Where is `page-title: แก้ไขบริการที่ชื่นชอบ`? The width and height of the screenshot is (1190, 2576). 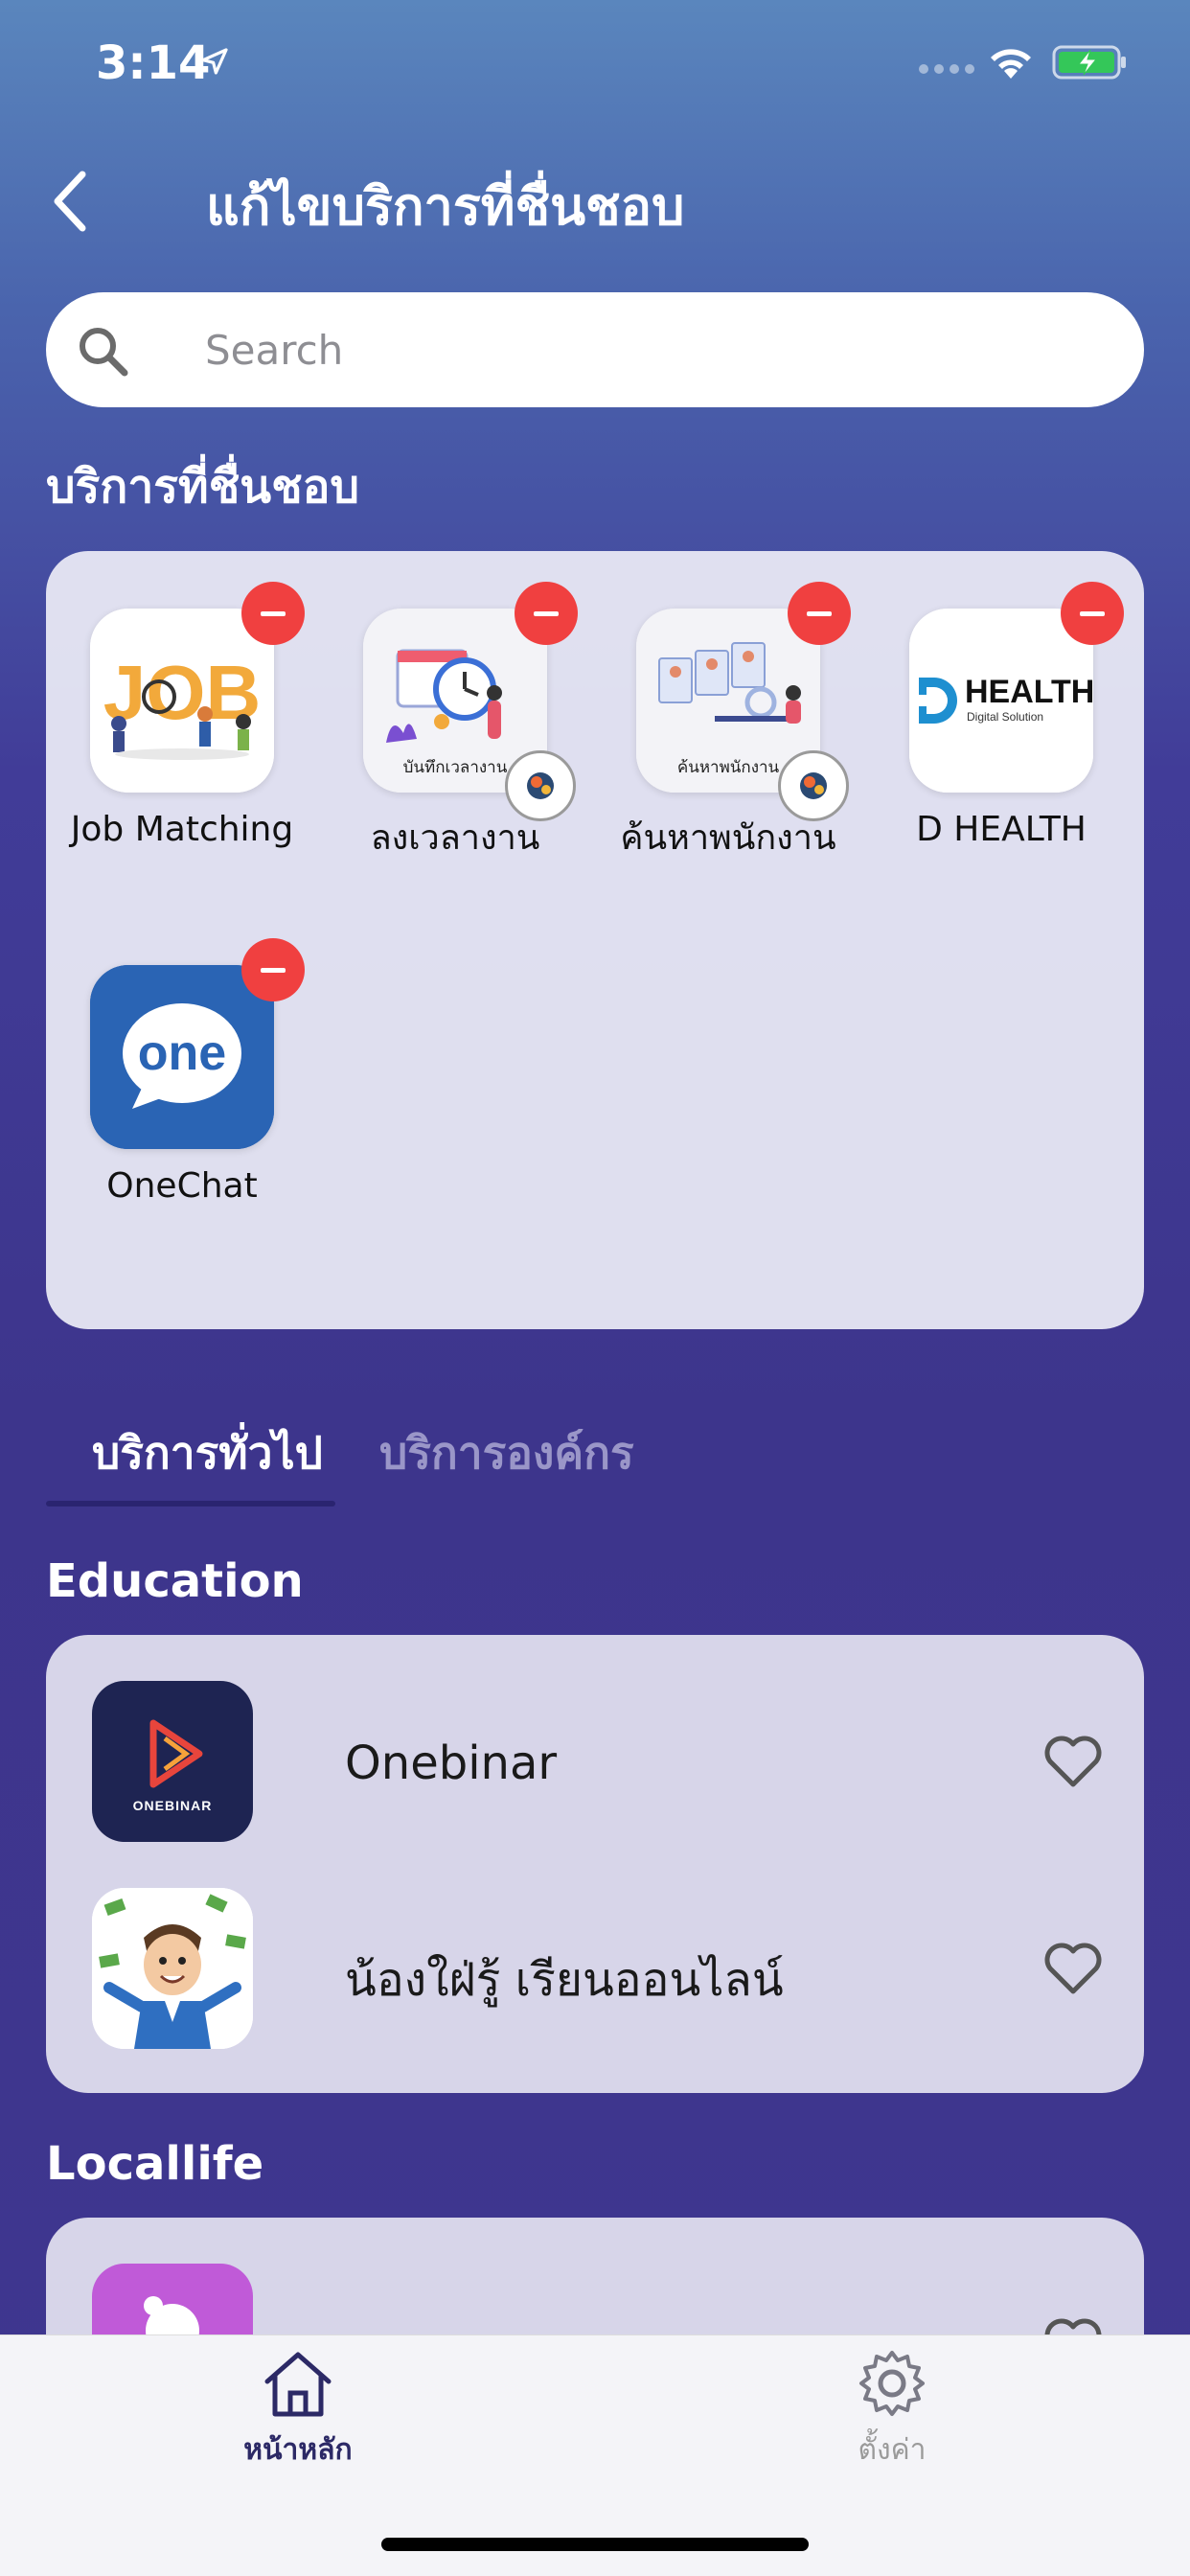
page-title: แก้ไขบริการที่ชื่นชอบ is located at coordinates (445, 206).